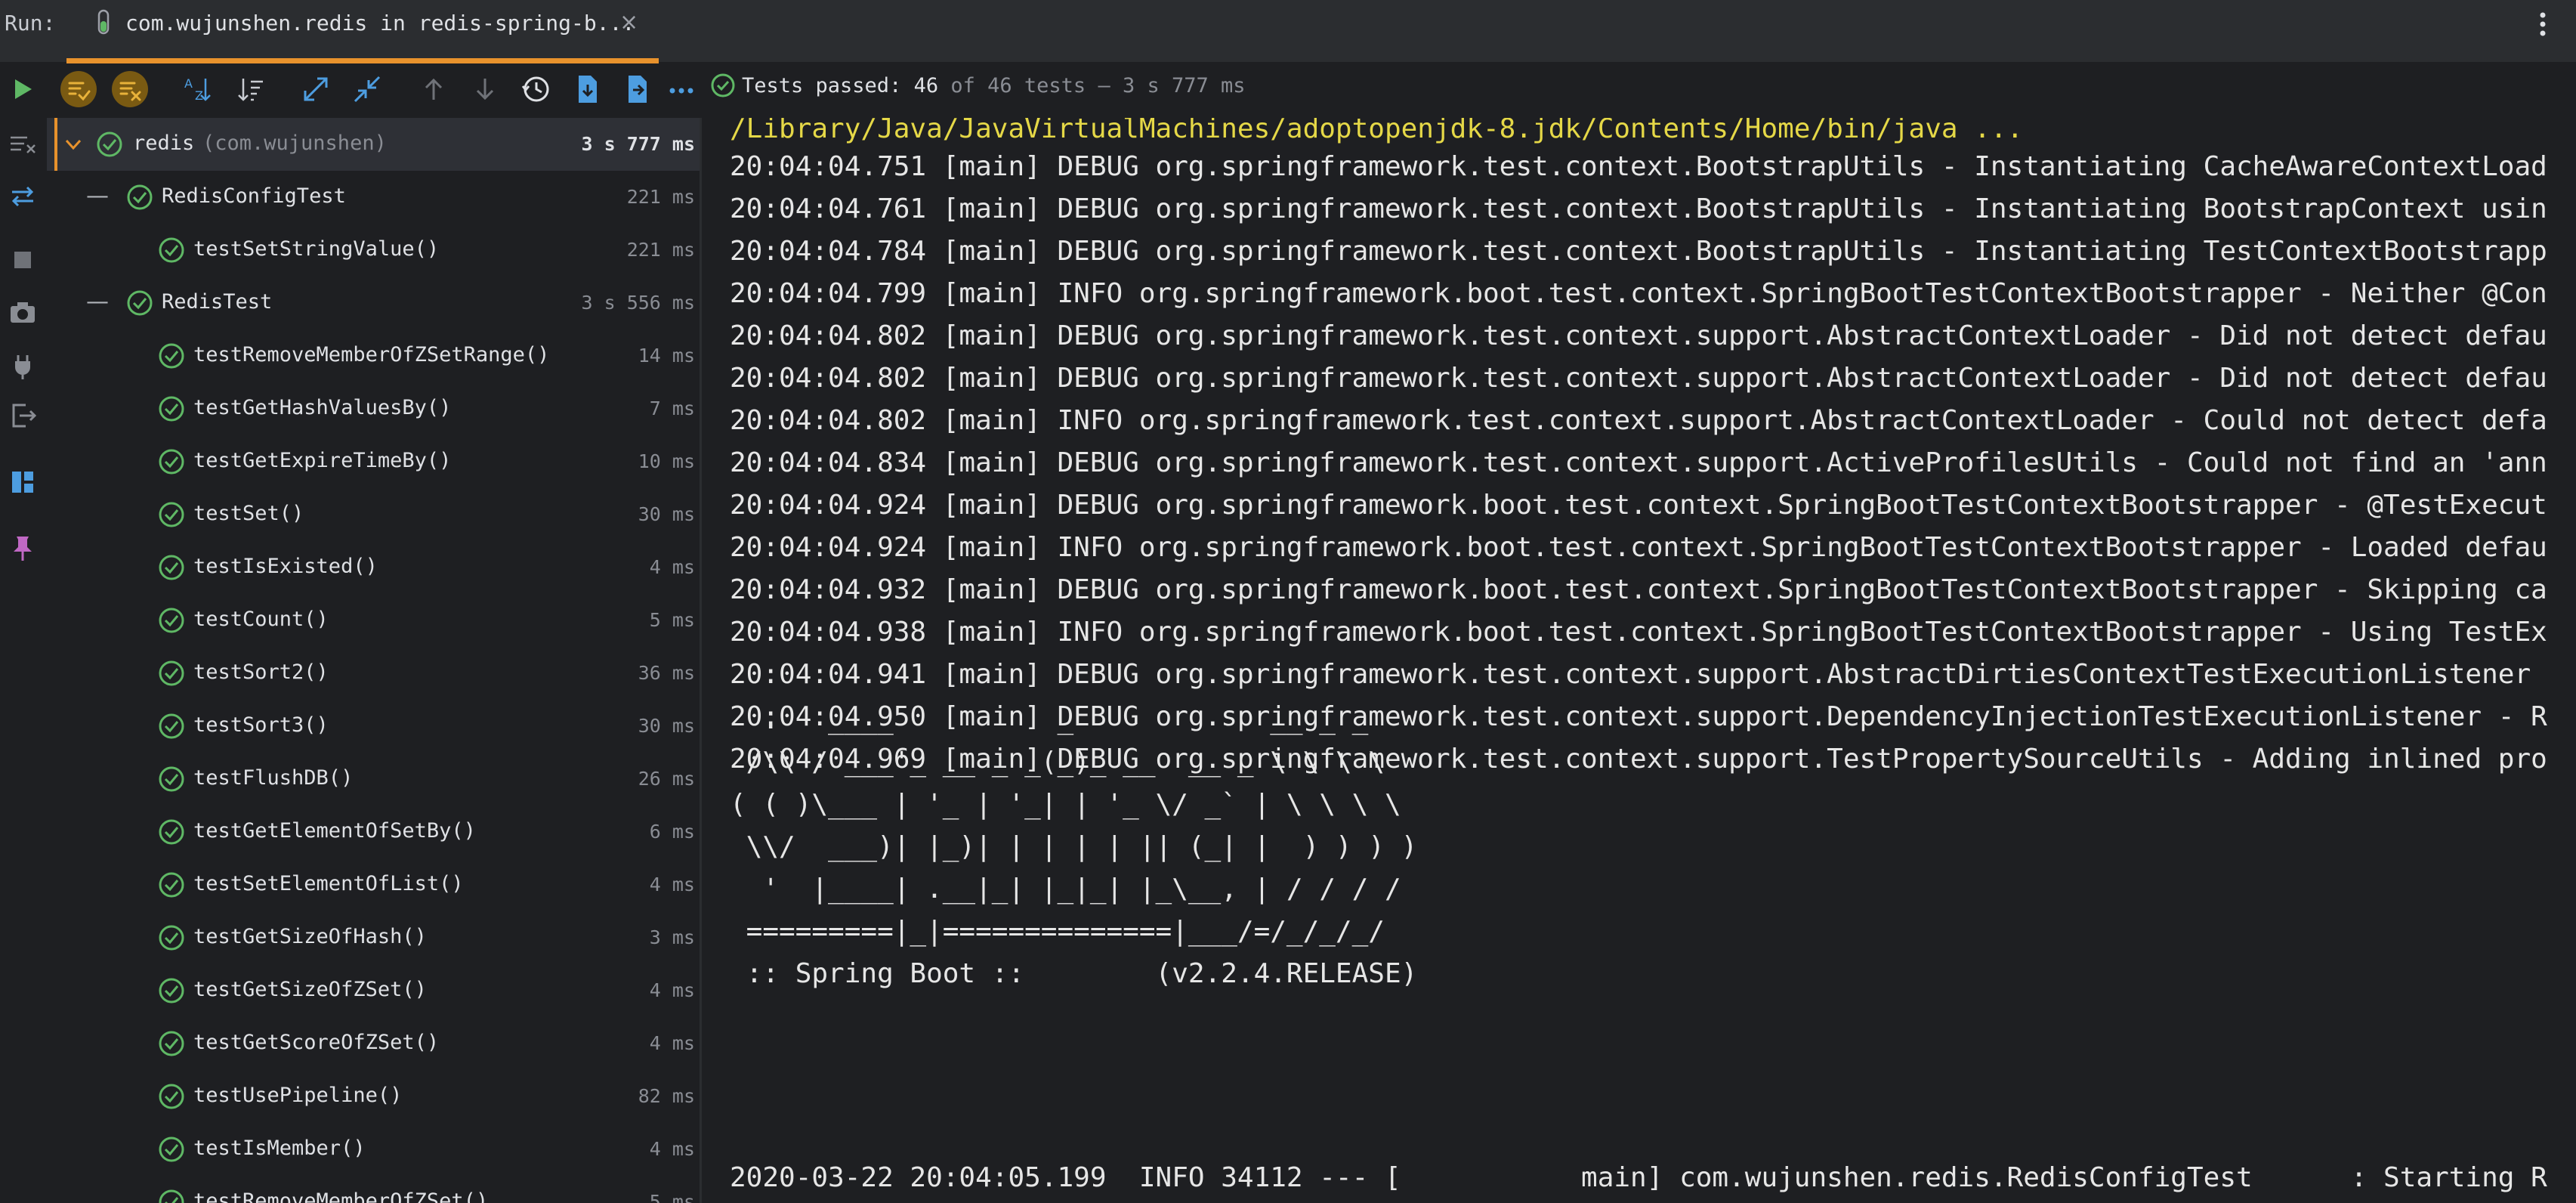  Describe the element at coordinates (373, 1149) in the screenshot. I see `test-method-node: testIsMember() 4 ms` at that location.